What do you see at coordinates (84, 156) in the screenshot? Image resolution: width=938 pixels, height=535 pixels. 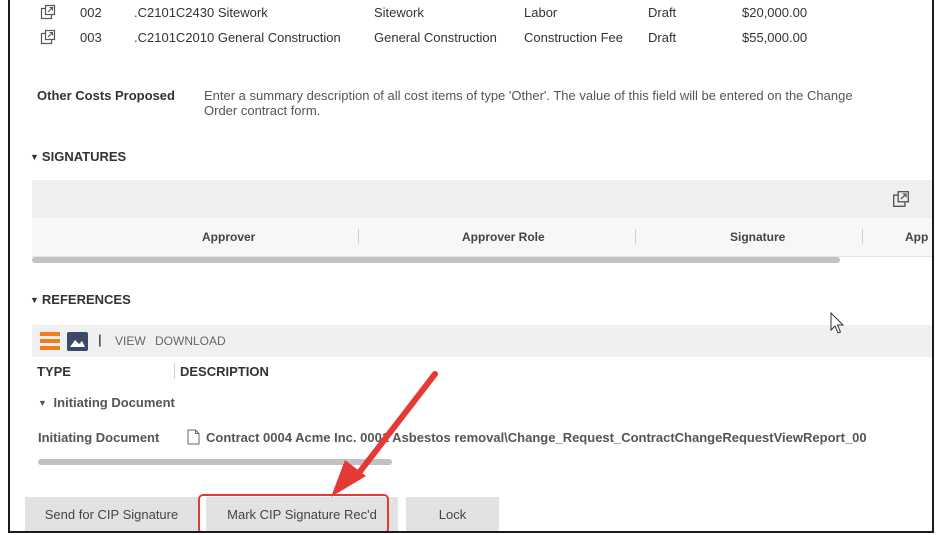 I see `signatures-title: SIGNATURES` at bounding box center [84, 156].